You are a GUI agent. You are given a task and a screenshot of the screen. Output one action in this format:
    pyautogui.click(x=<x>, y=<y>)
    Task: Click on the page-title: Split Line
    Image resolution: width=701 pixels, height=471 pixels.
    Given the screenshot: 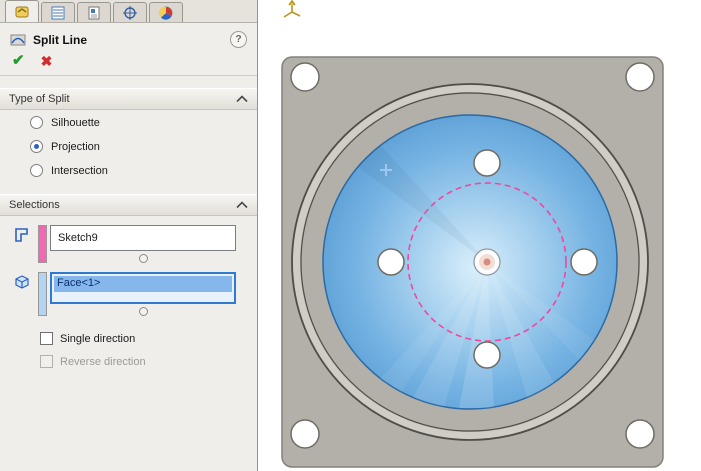 What is the action you would take?
    pyautogui.click(x=60, y=39)
    